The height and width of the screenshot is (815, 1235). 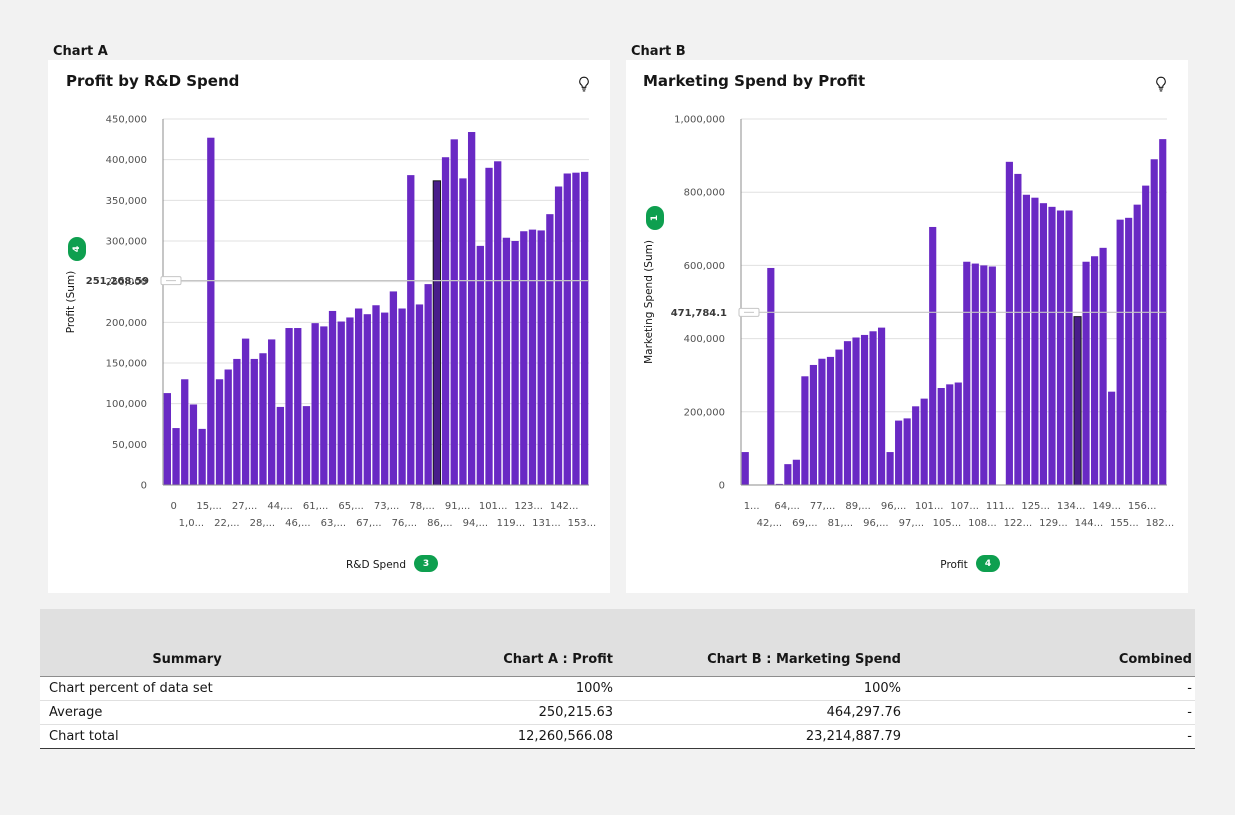 I want to click on chart-a-label: Chart A, so click(x=80, y=51).